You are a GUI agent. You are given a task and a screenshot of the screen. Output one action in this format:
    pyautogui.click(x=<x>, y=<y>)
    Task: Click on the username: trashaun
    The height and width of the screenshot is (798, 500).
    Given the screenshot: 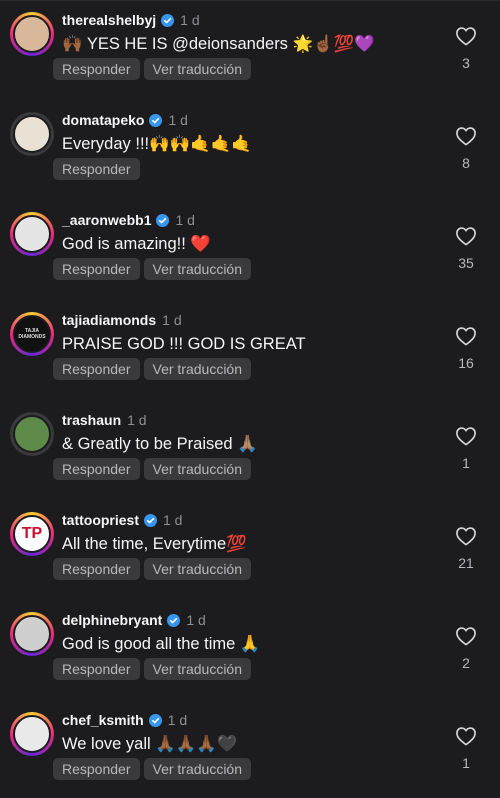 What is the action you would take?
    pyautogui.click(x=91, y=420)
    